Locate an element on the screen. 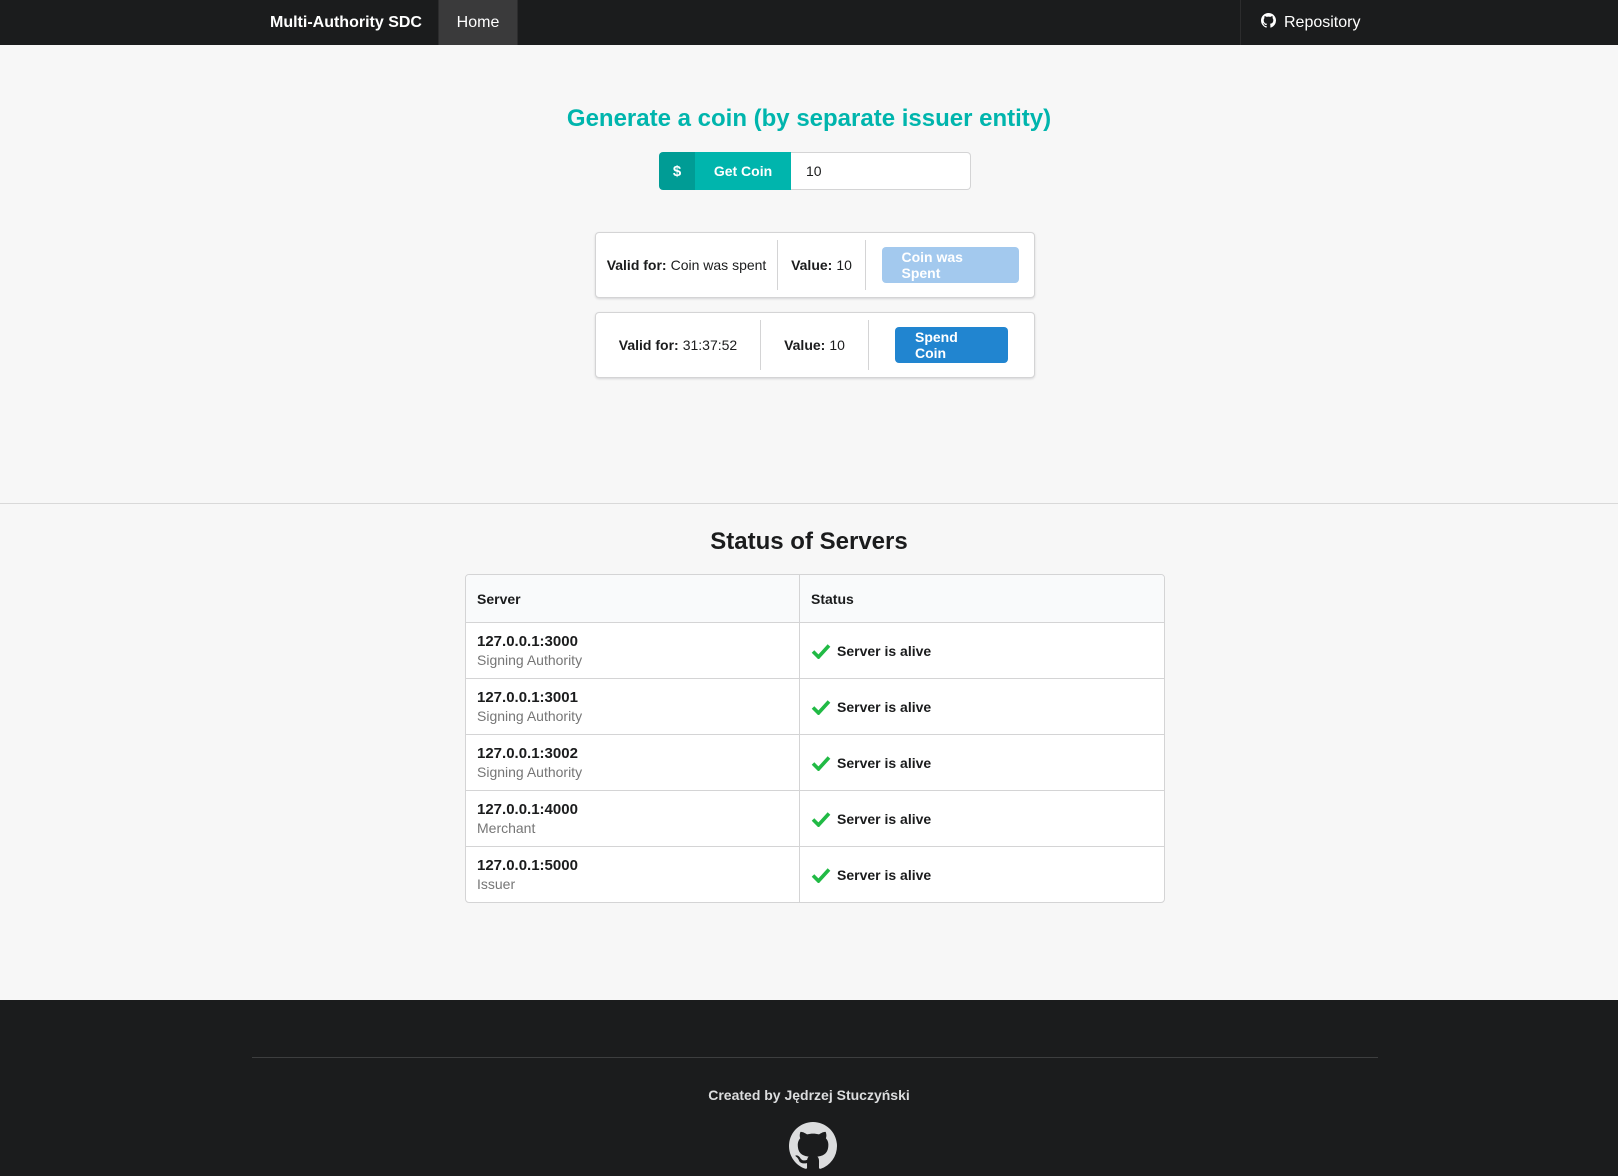  coin-validity: Valid for: 31:37:52 is located at coordinates (678, 345).